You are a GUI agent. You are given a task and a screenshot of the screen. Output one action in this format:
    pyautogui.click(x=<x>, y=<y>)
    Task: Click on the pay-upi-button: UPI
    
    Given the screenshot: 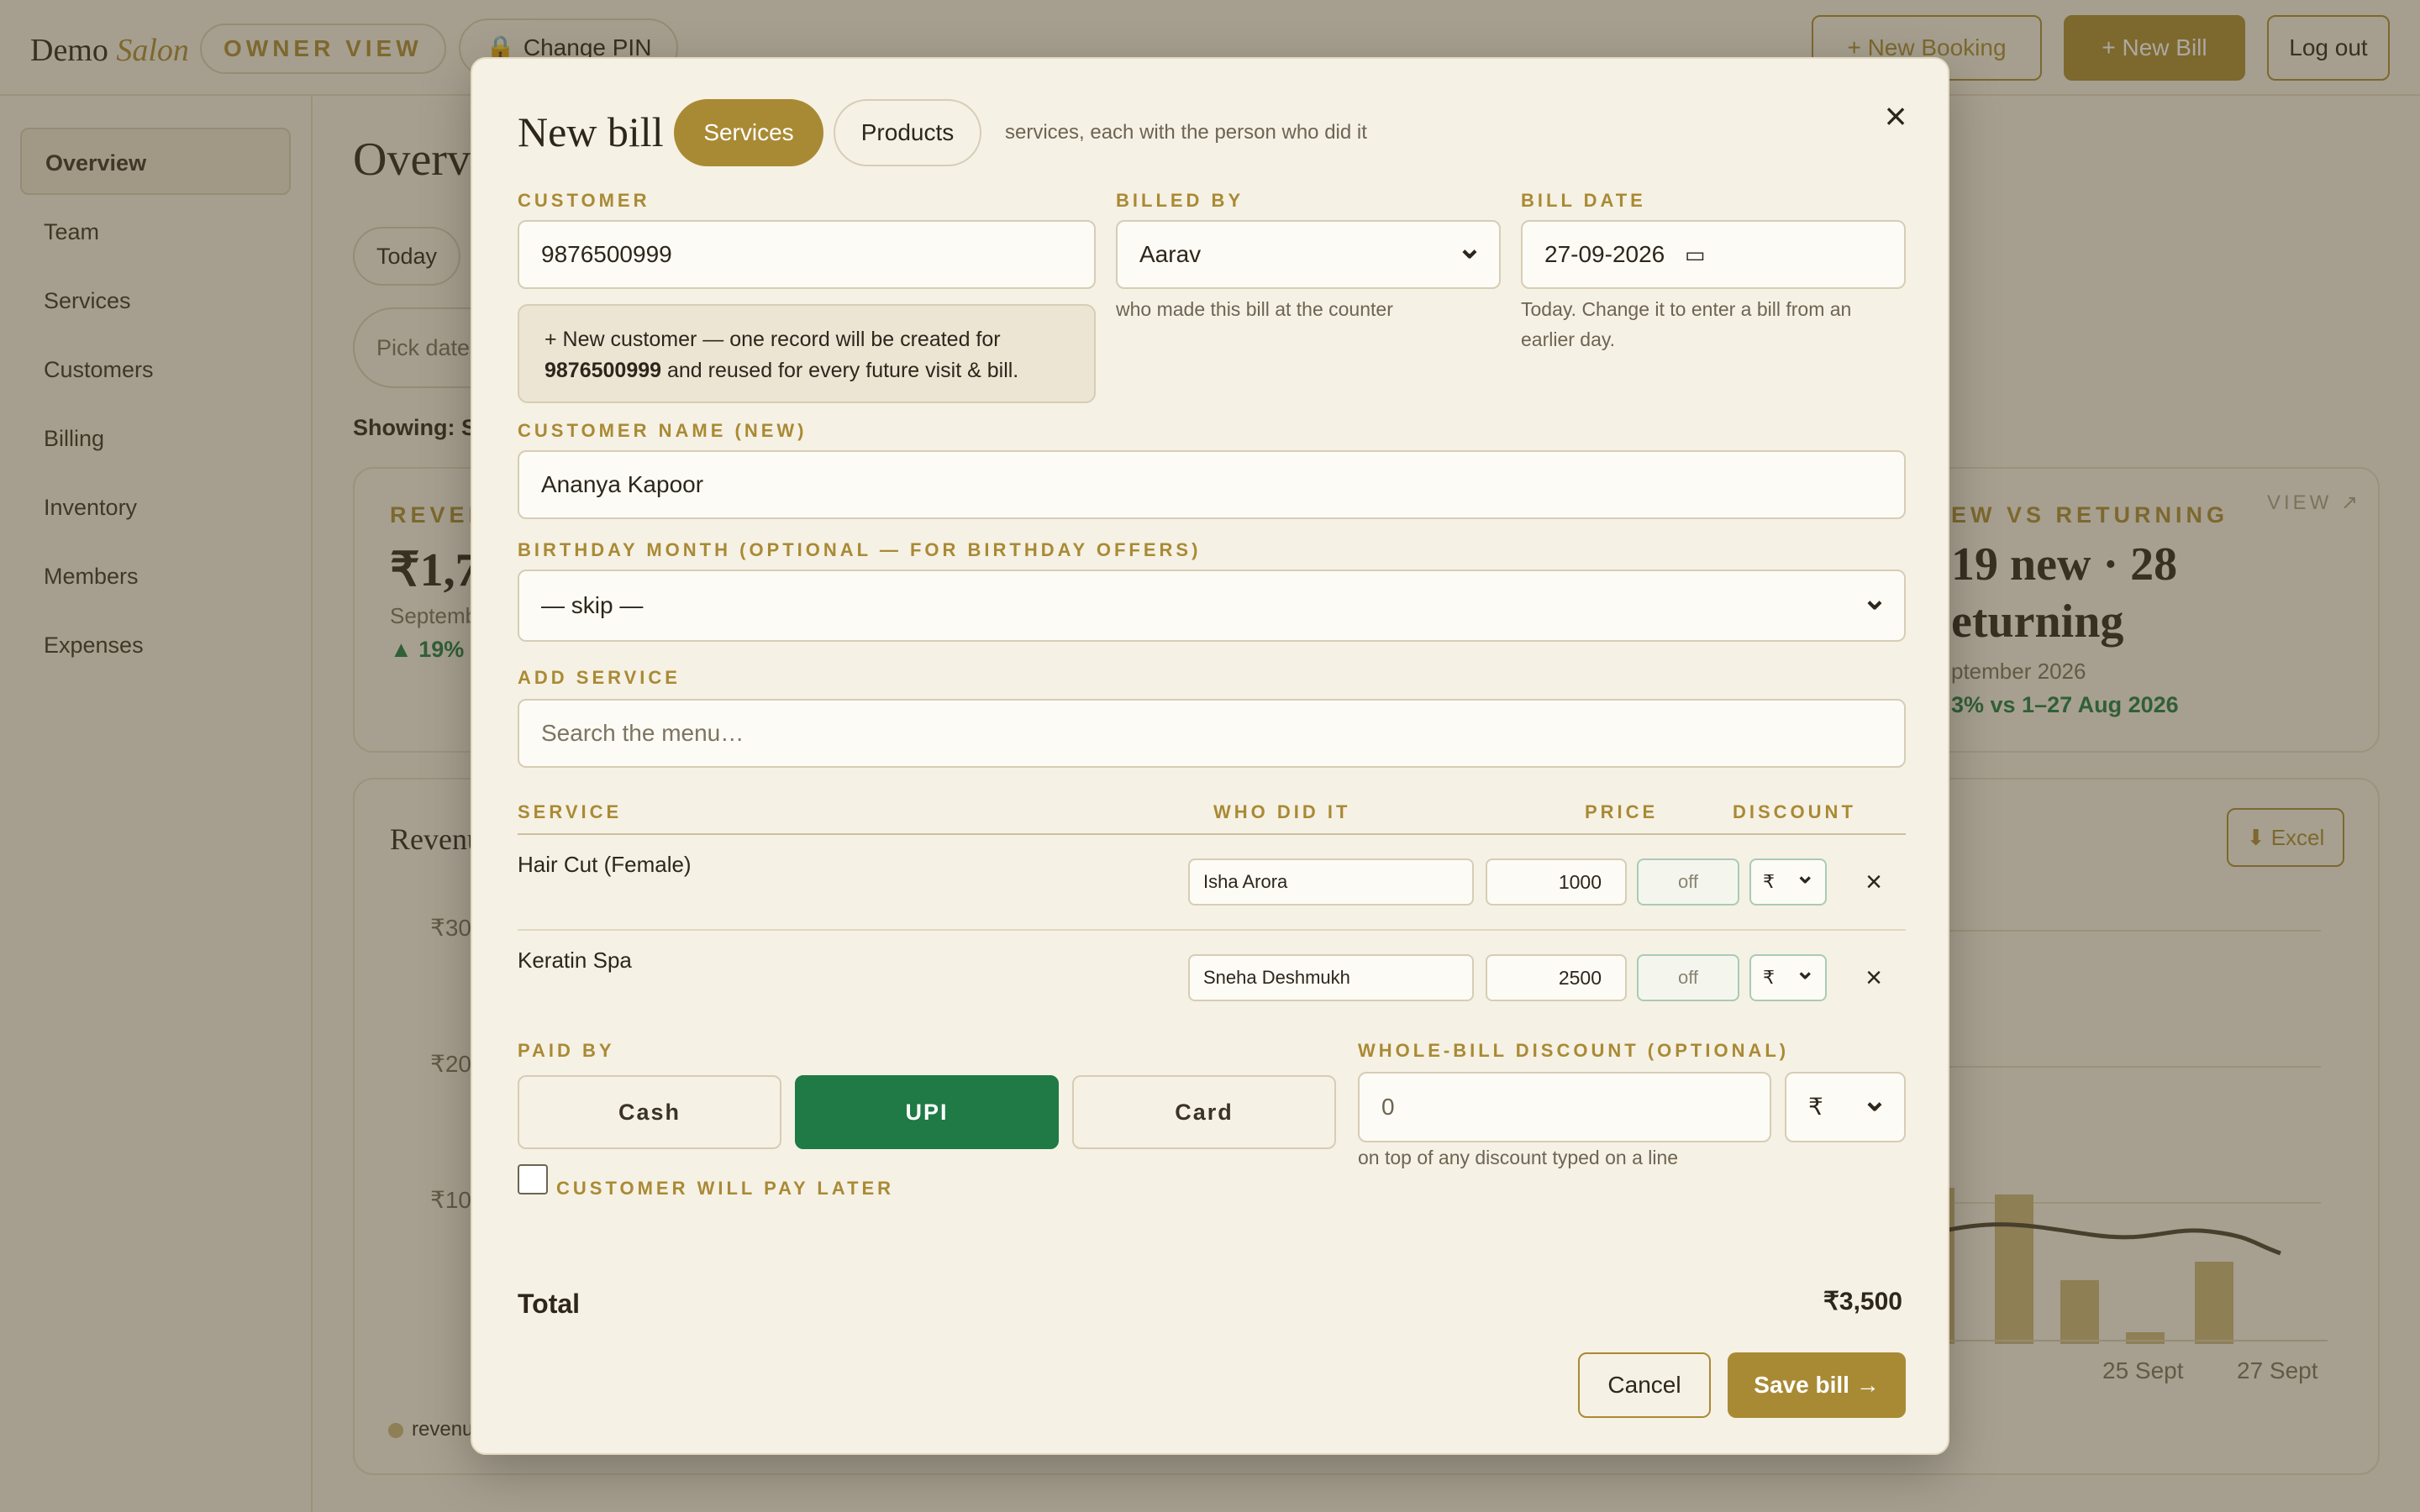 What is the action you would take?
    pyautogui.click(x=927, y=1112)
    